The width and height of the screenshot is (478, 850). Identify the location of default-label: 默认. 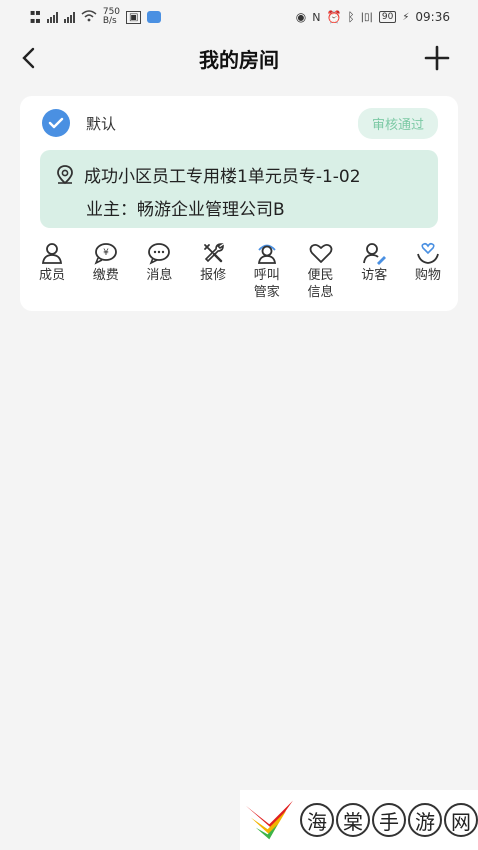
(101, 123).